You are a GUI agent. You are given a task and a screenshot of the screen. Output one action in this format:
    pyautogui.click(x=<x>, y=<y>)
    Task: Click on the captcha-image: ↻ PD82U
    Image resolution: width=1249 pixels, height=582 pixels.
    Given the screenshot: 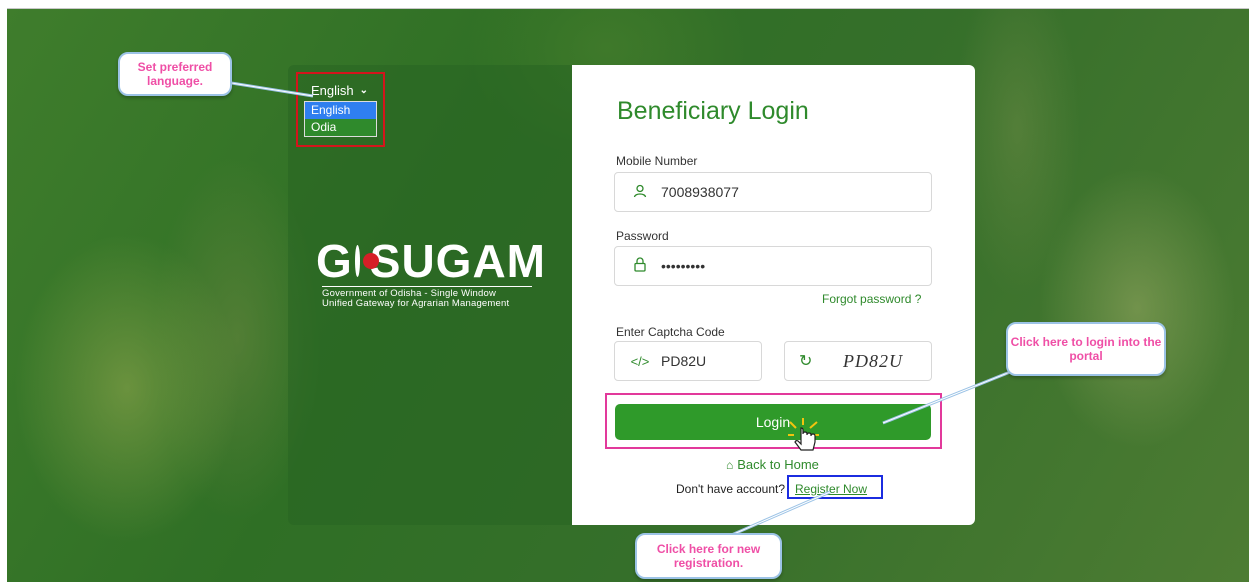 What is the action you would take?
    pyautogui.click(x=858, y=361)
    